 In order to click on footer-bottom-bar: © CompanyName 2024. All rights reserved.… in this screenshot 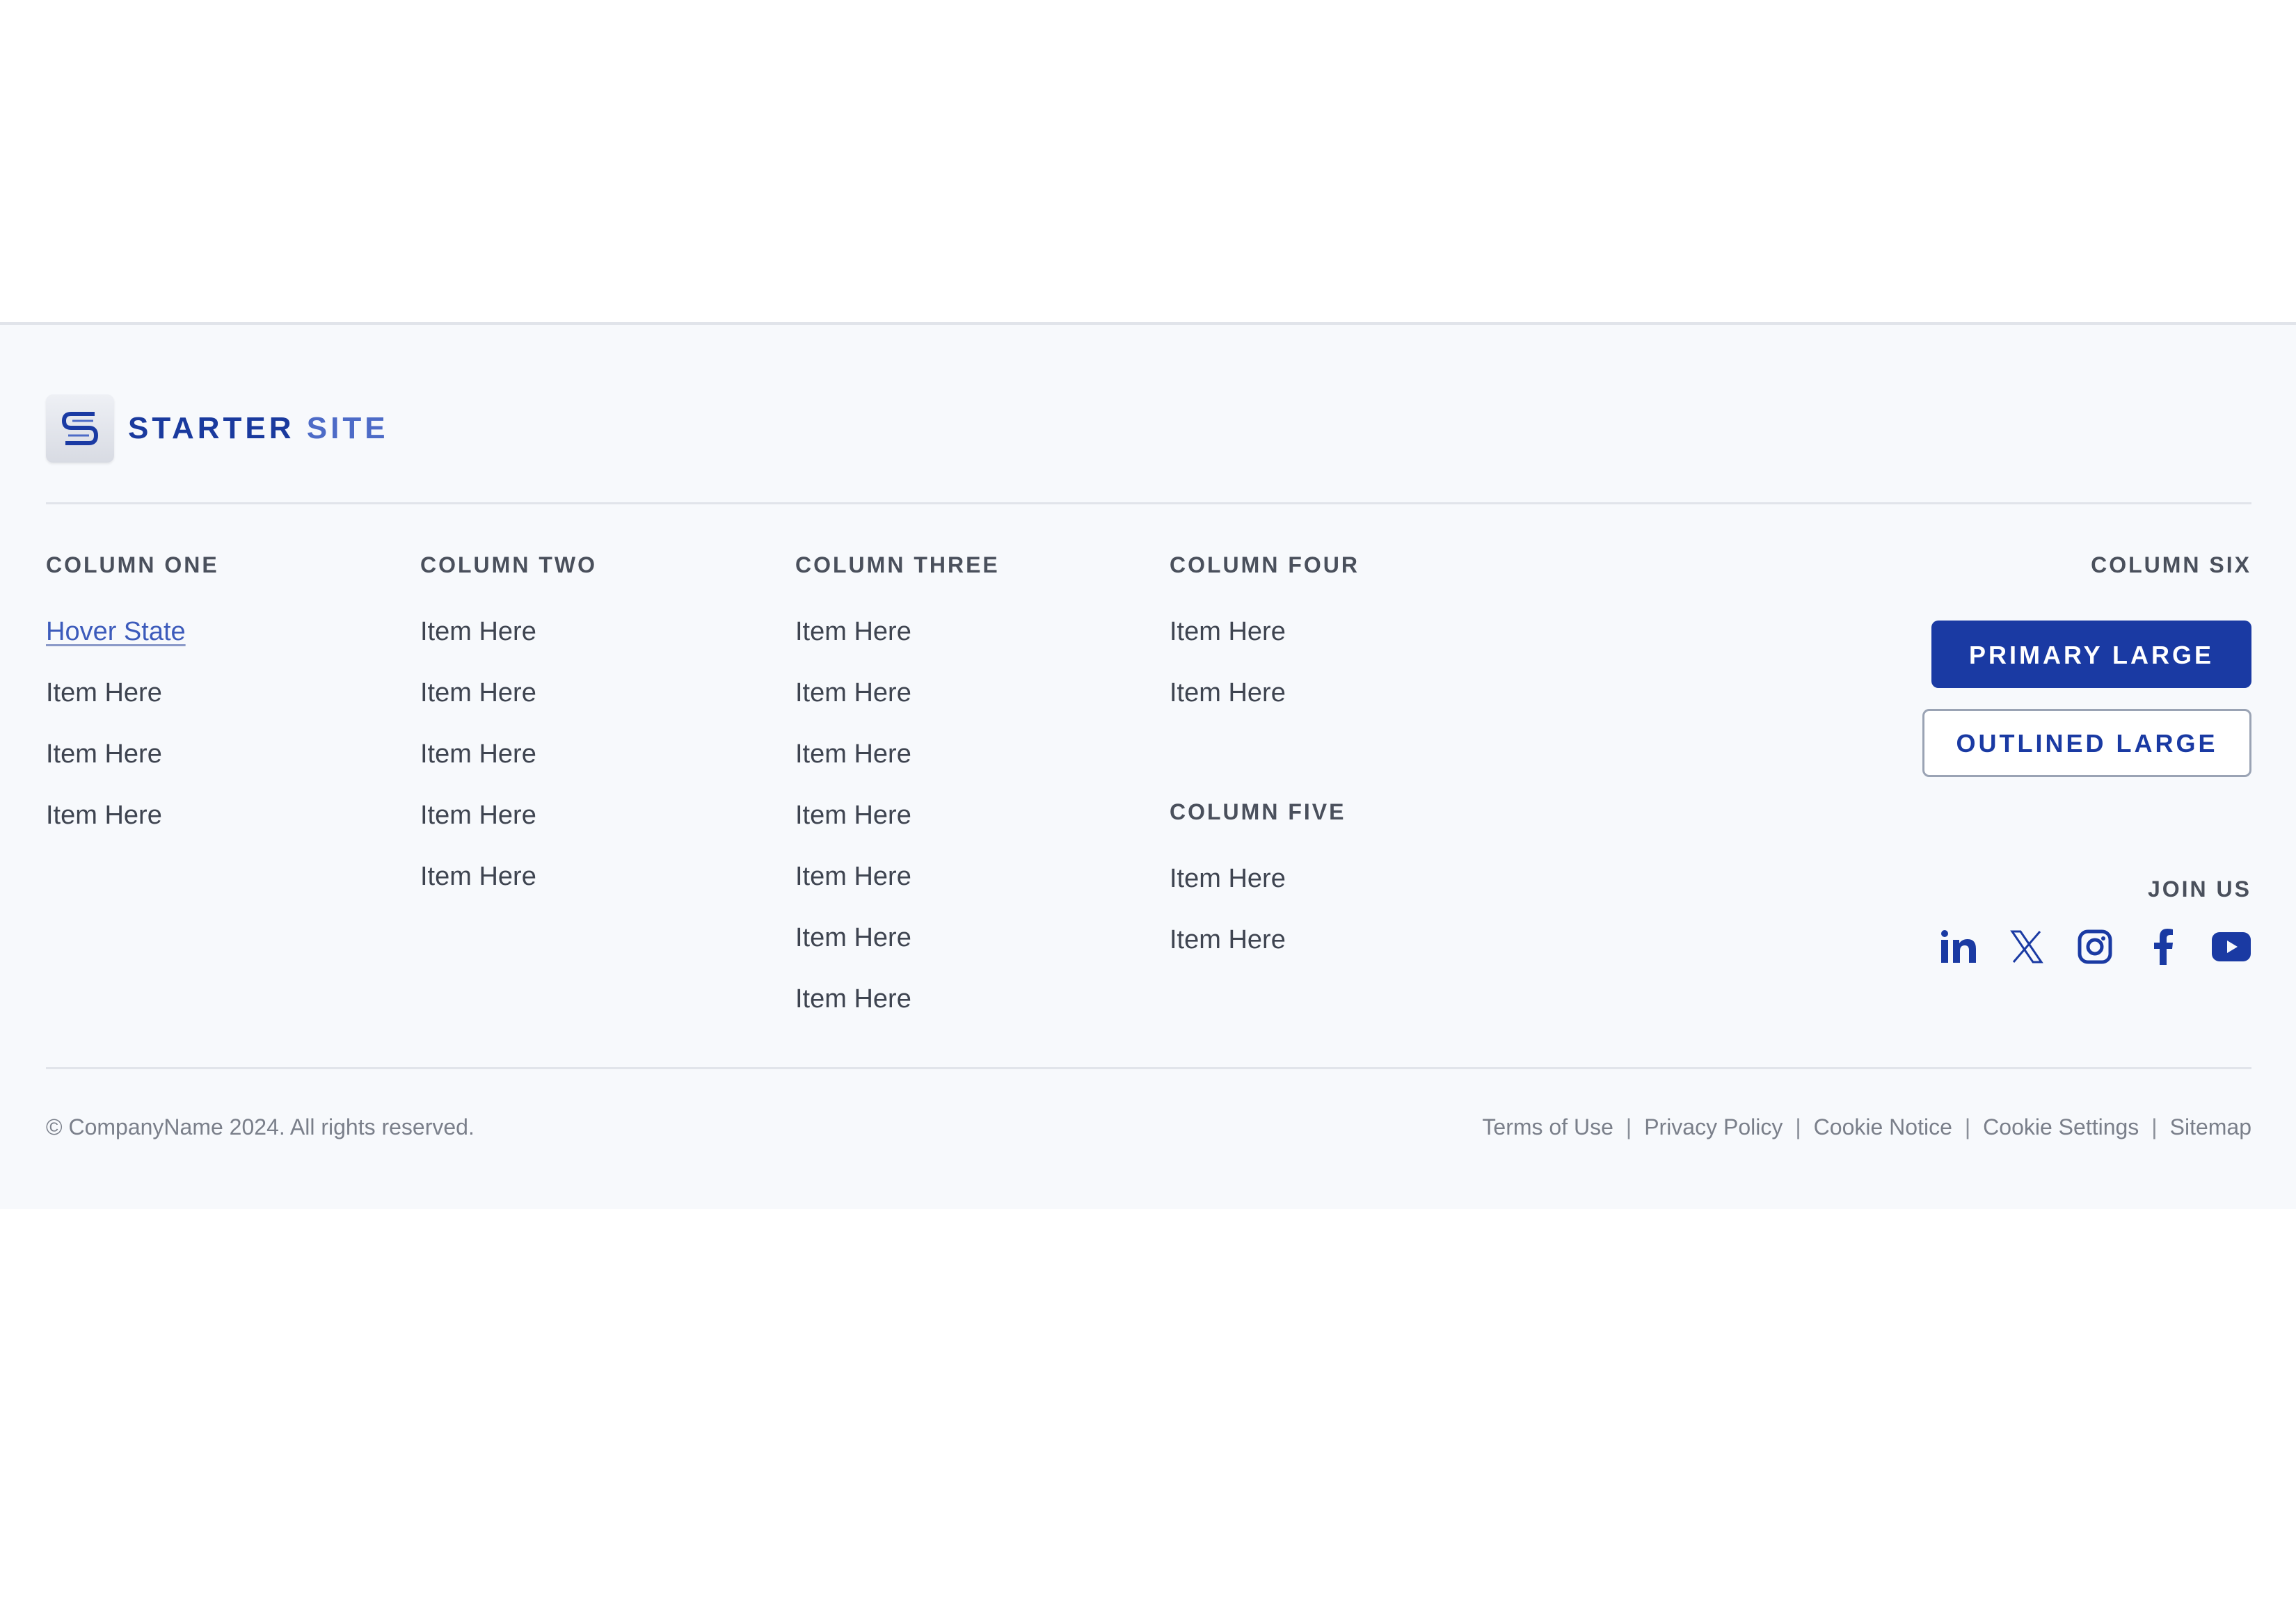, I will do `click(1148, 1127)`.